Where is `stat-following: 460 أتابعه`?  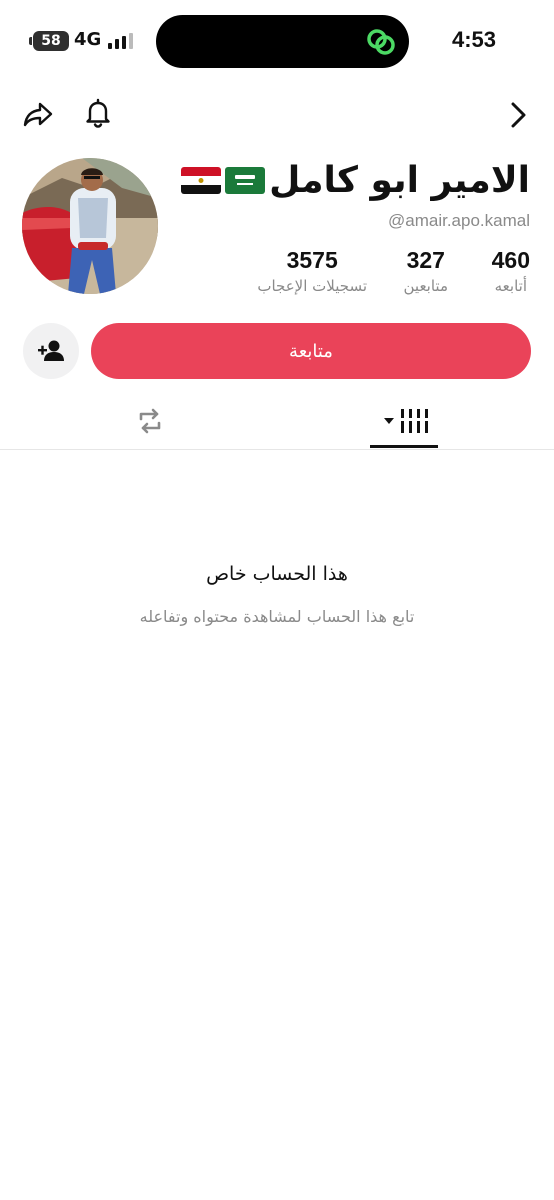 stat-following: 460 أتابعه is located at coordinates (511, 271).